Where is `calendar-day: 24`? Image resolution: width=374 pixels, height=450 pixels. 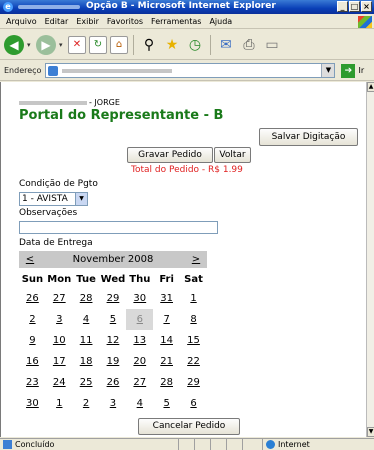 calendar-day: 24 is located at coordinates (59, 382).